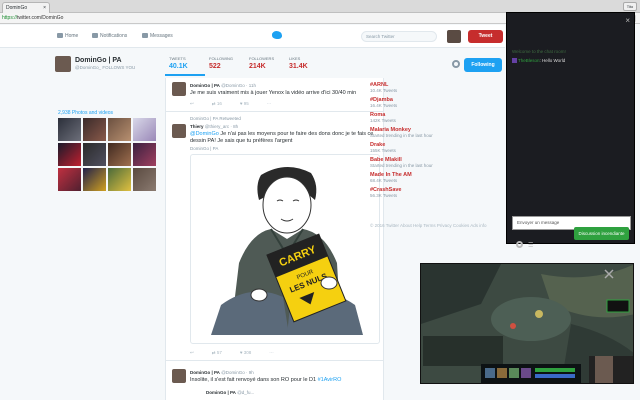 Image resolution: width=640 pixels, height=400 pixels. I want to click on profile-avatar, so click(63, 64).